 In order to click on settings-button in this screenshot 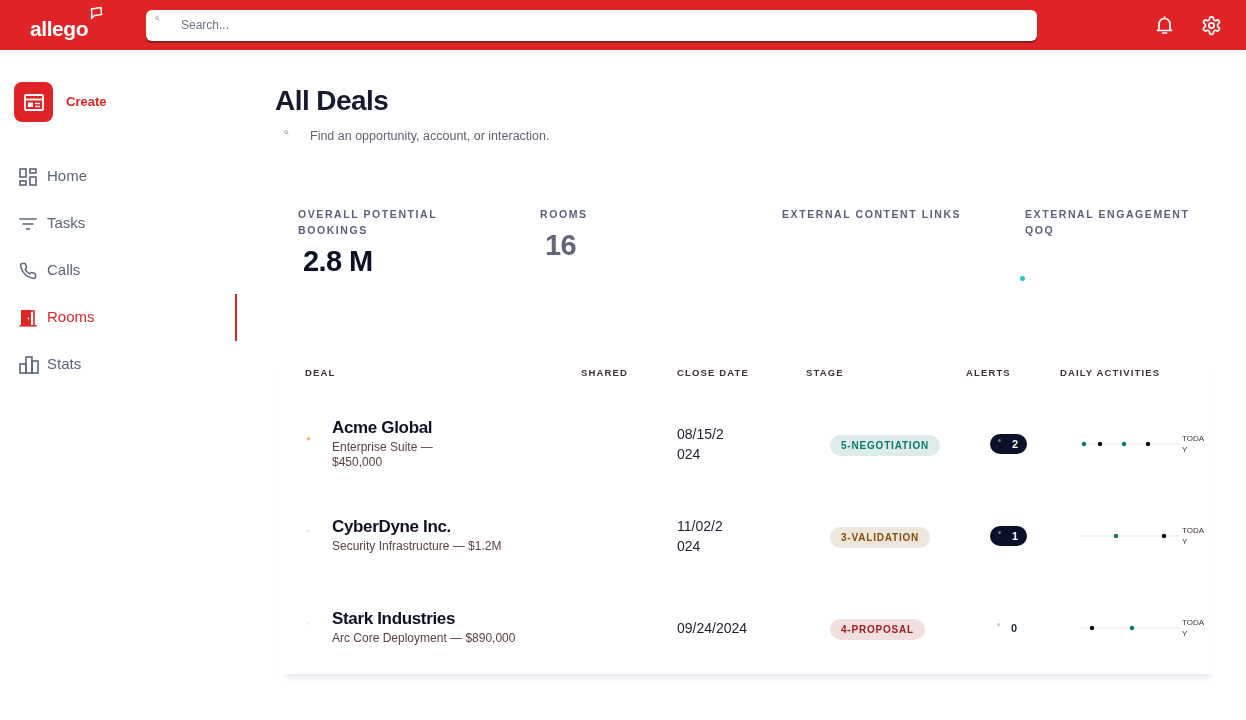, I will do `click(1211, 25)`.